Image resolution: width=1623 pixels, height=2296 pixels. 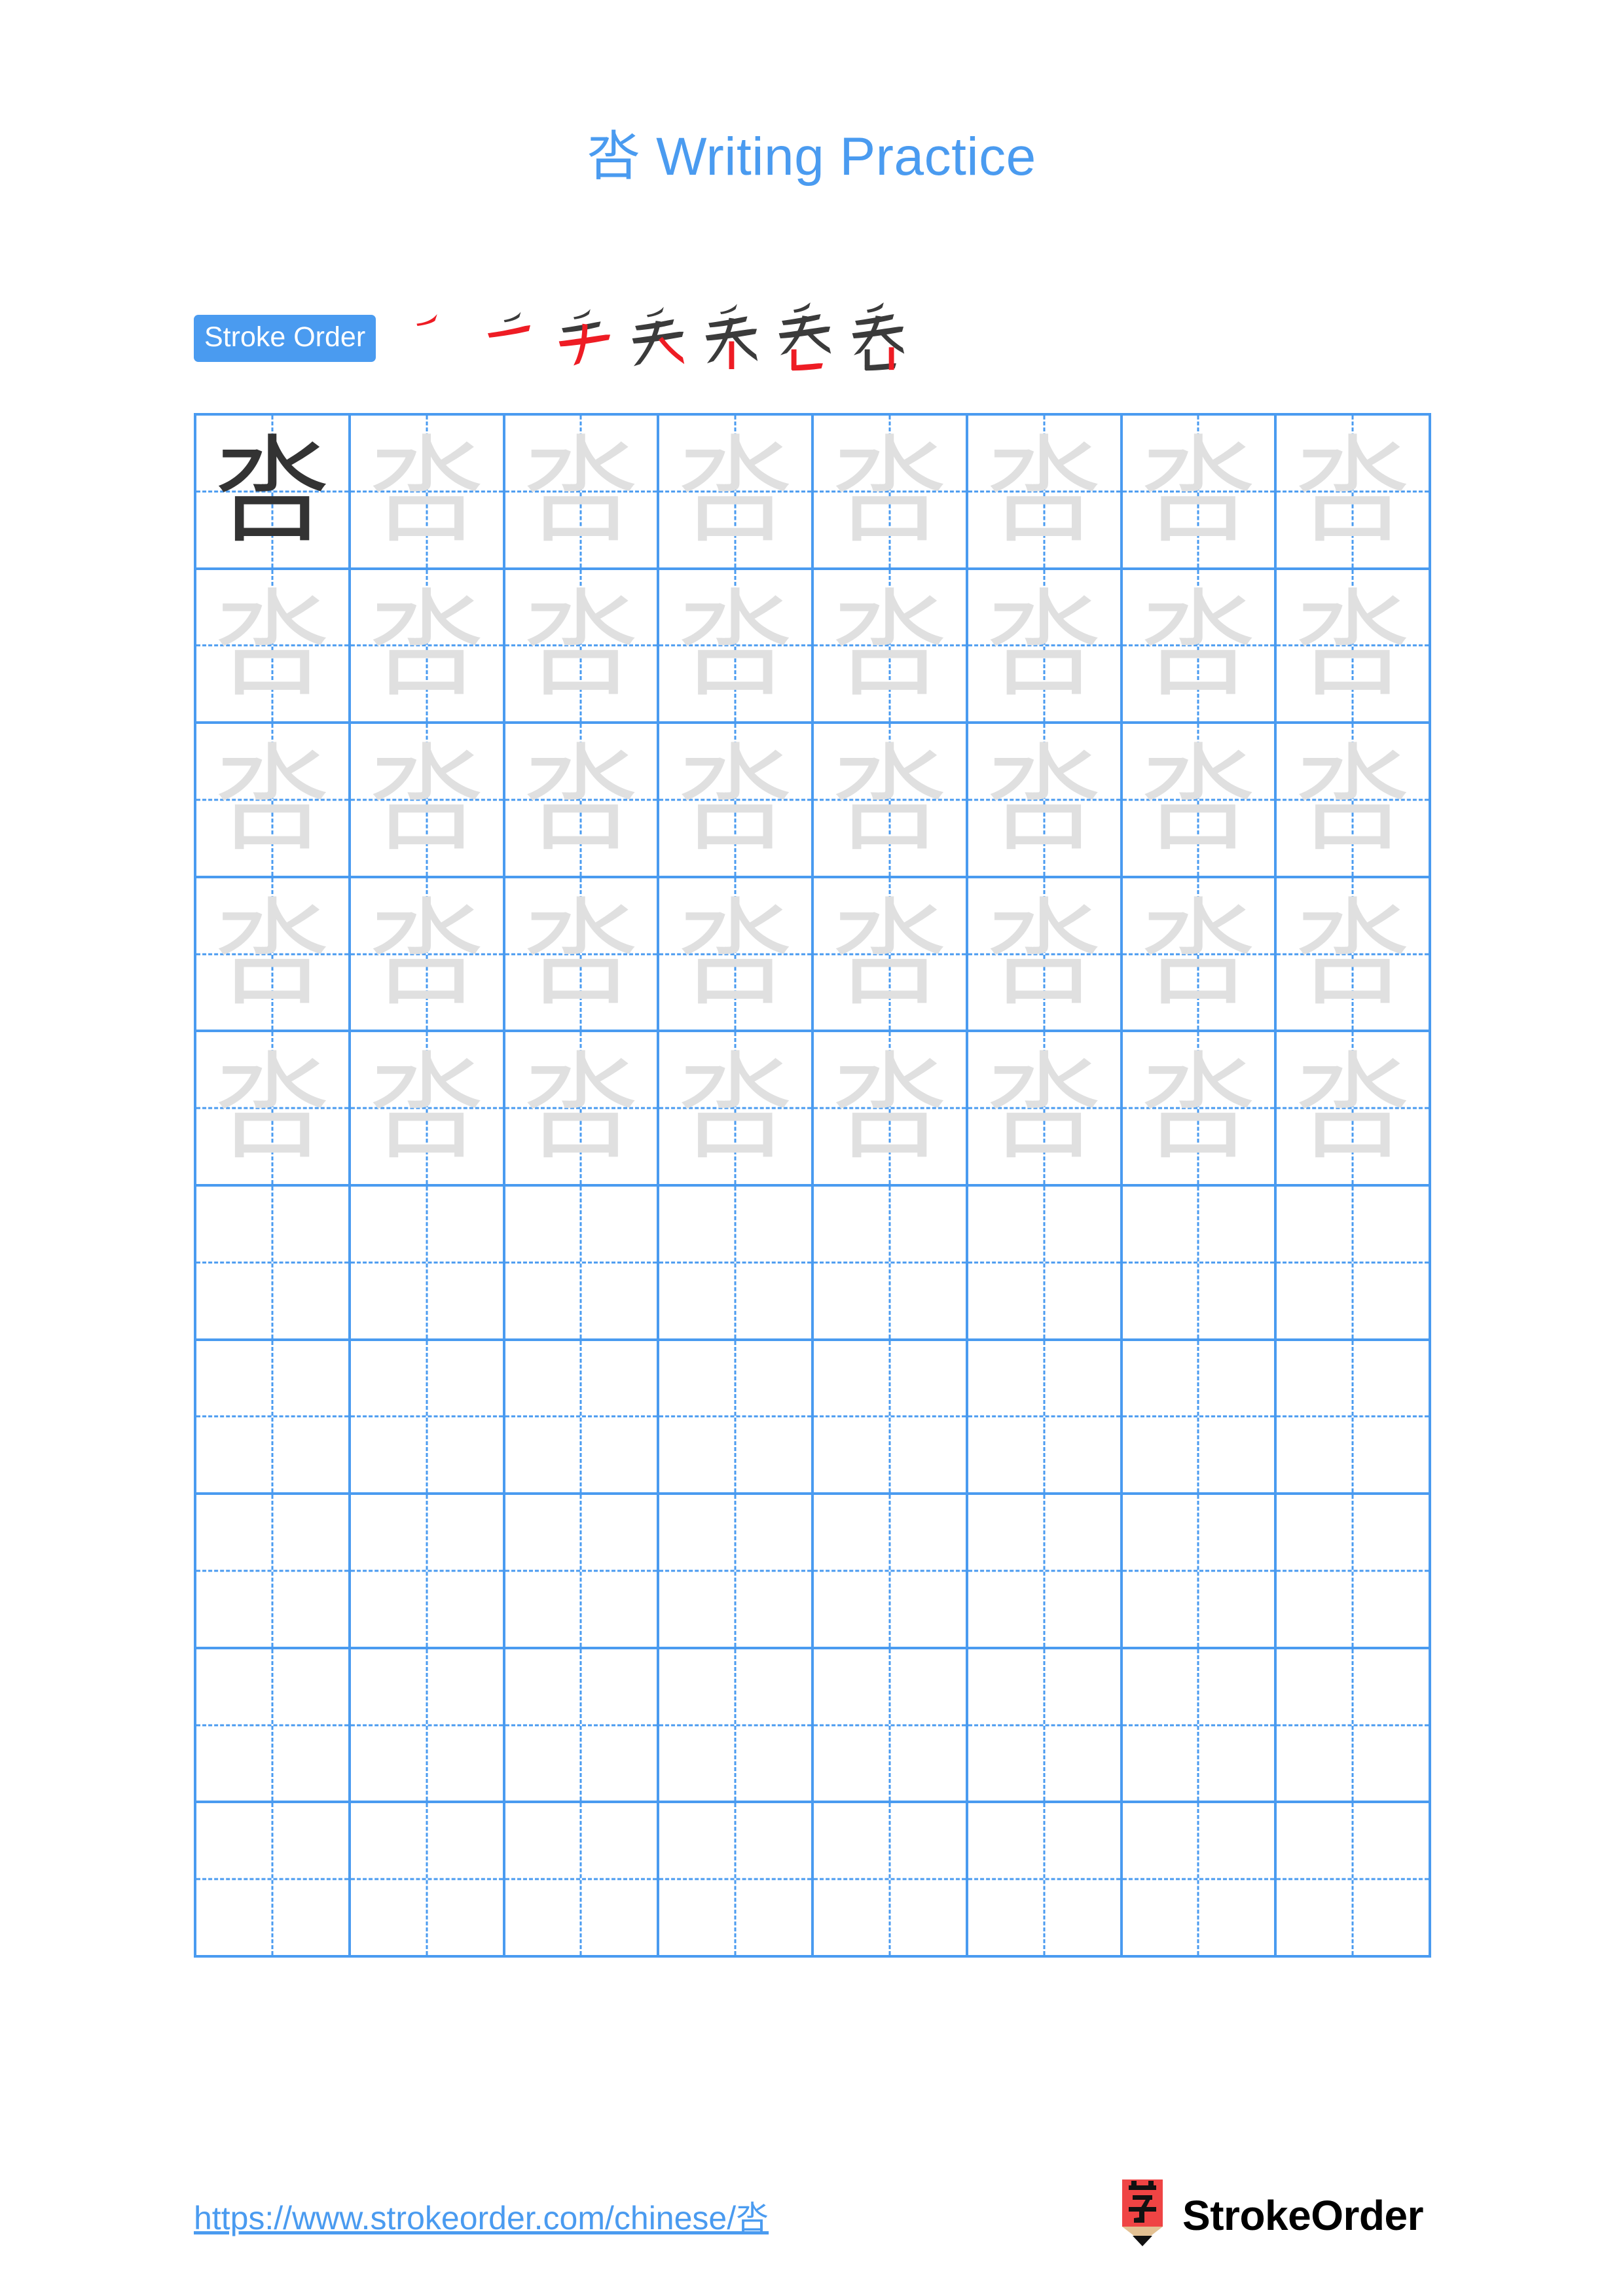 I want to click on stroke-step-4-icon, so click(x=658, y=336).